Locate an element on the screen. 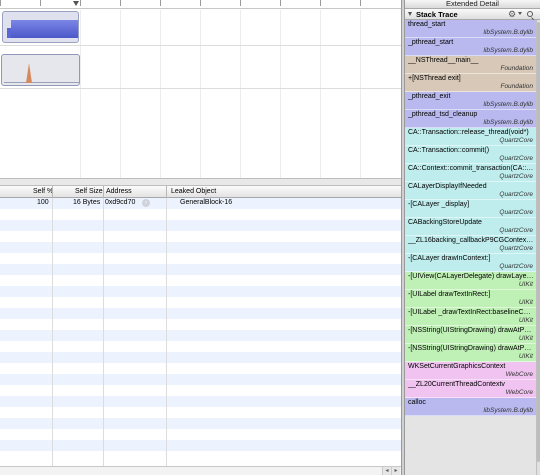  stack-frame: -[CALayer _display] QuartzCore is located at coordinates (470, 209).